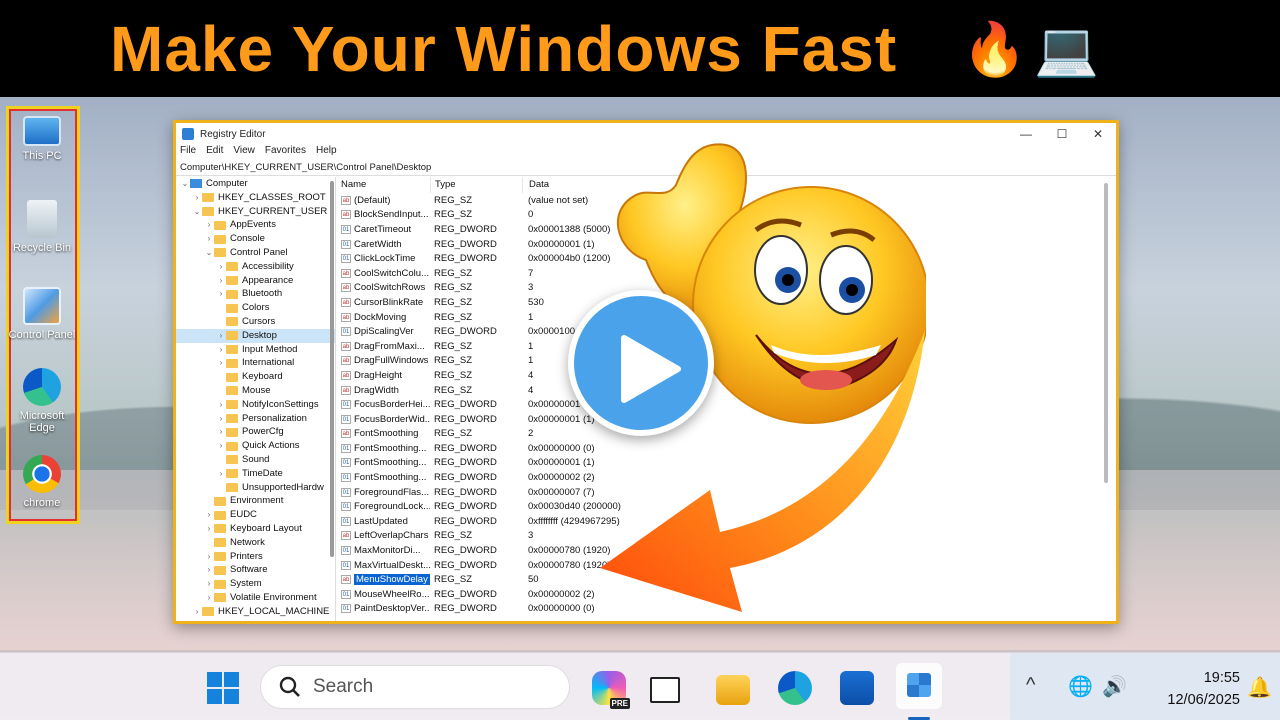 This screenshot has height=720, width=1280. I want to click on tree-item: › Desktop, so click(255, 335).